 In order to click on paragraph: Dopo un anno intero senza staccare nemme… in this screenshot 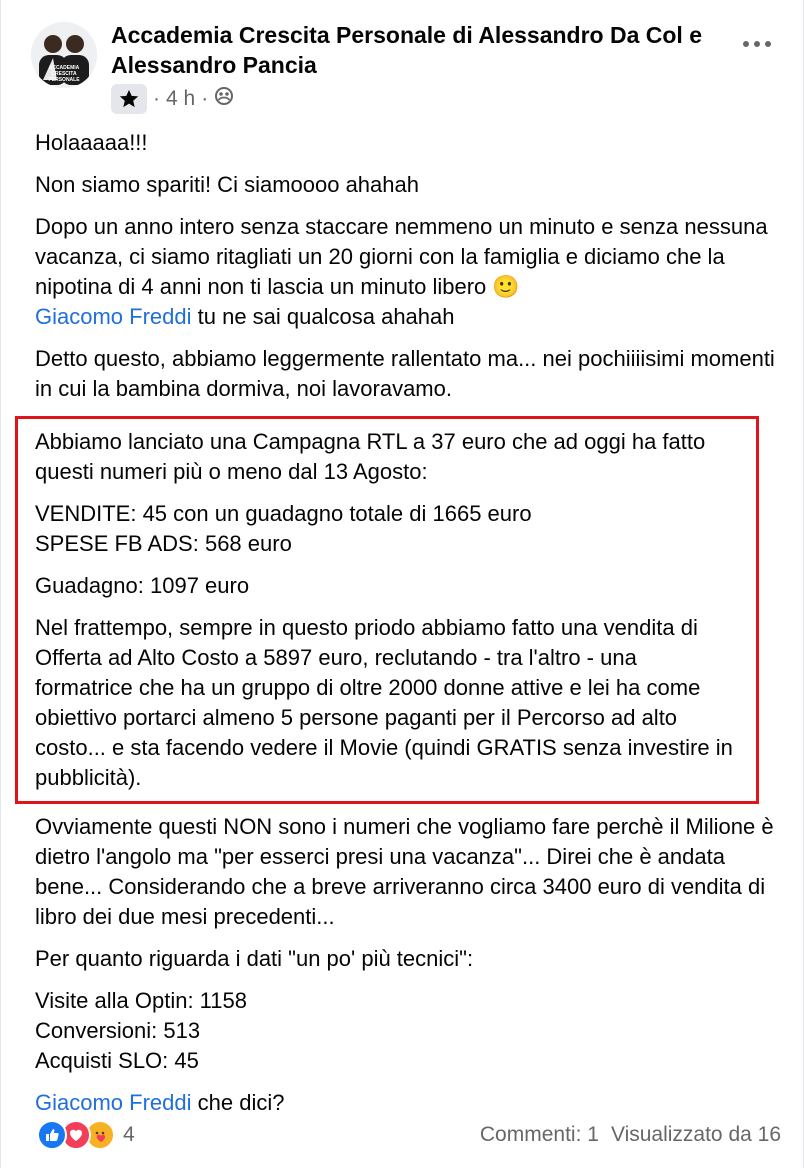, I will do `click(405, 272)`.